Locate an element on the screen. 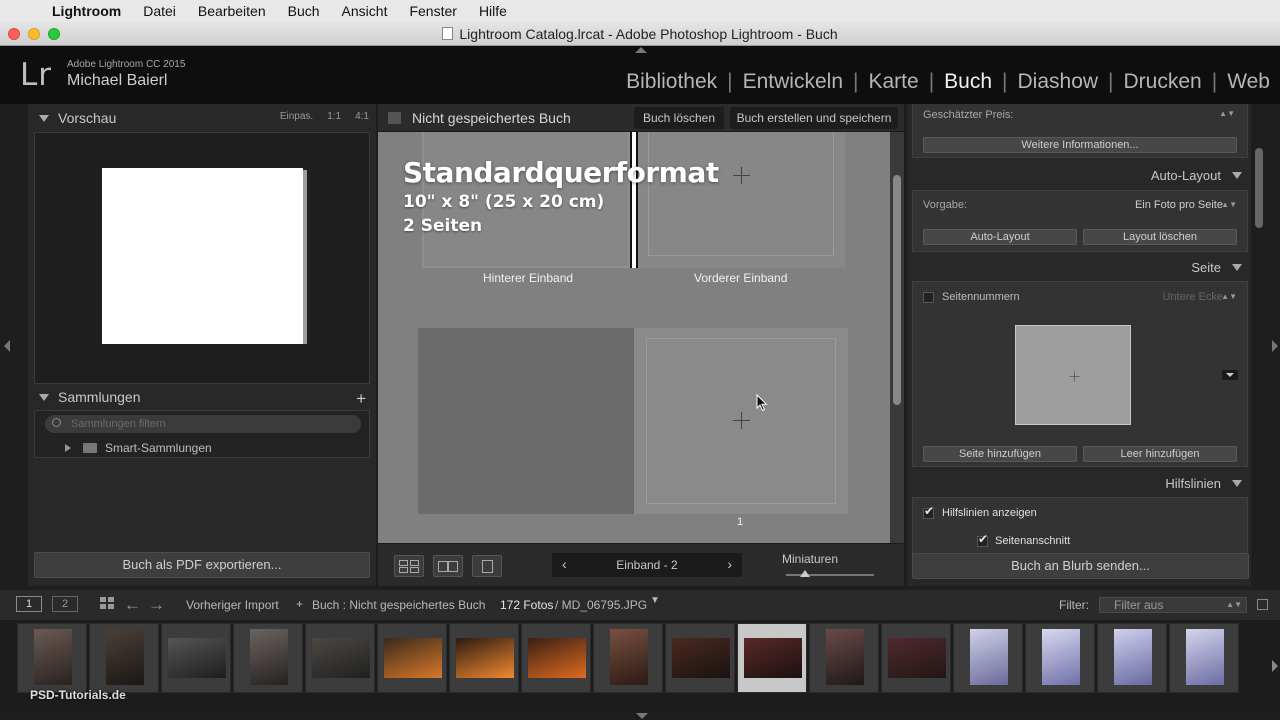 The height and width of the screenshot is (720, 1280). module-web: Web is located at coordinates (1248, 82).